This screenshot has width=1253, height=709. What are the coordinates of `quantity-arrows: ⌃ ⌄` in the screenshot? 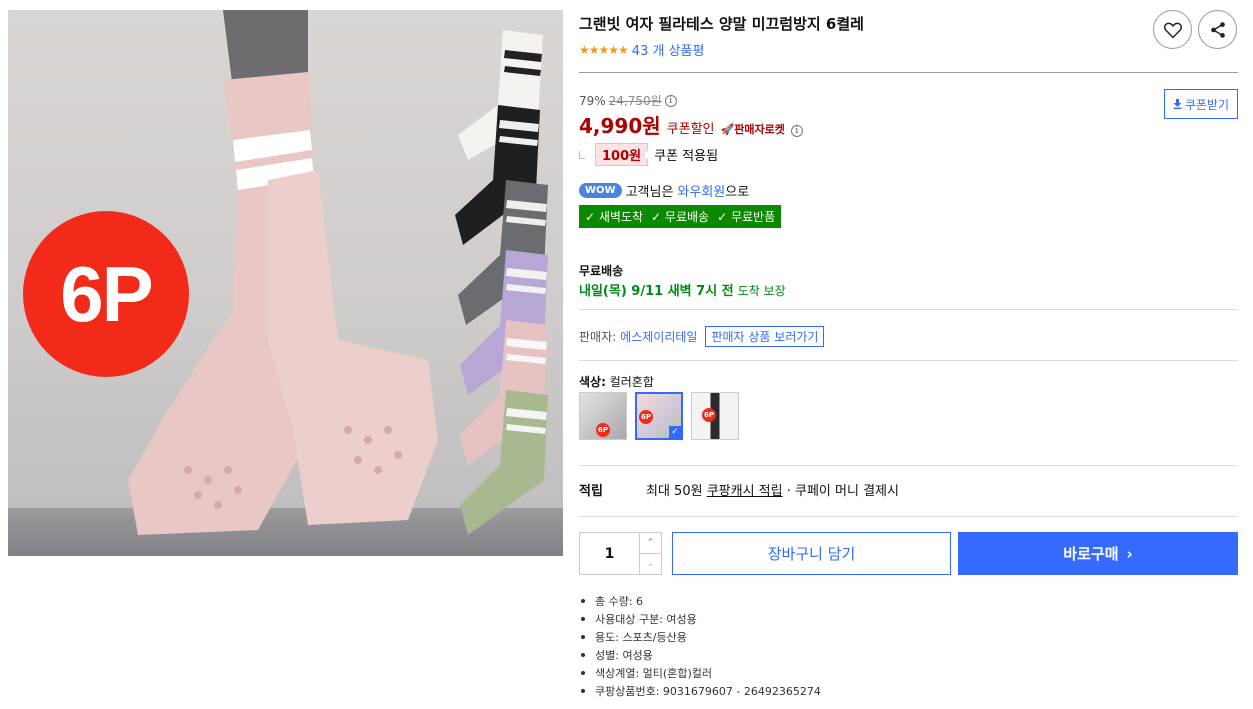 It's located at (650, 553).